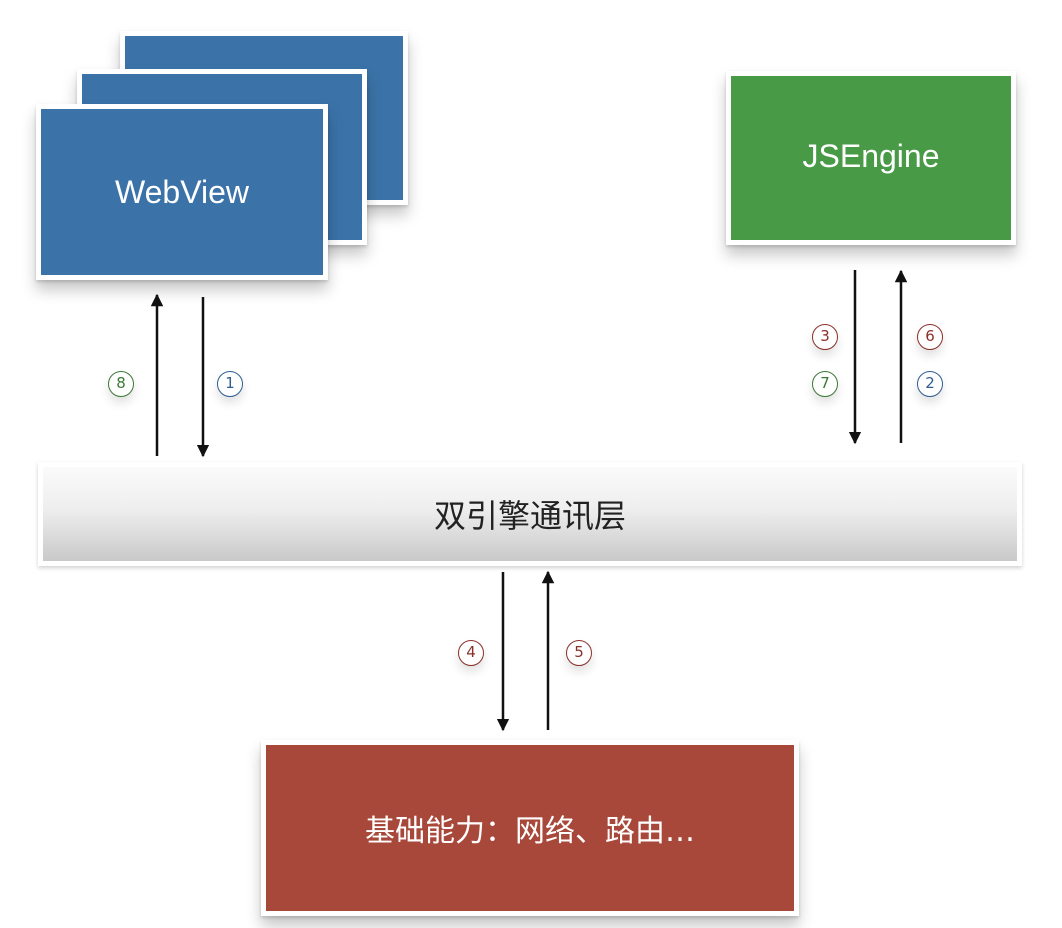  Describe the element at coordinates (825, 337) in the screenshot. I see `step-badge-3: 3` at that location.